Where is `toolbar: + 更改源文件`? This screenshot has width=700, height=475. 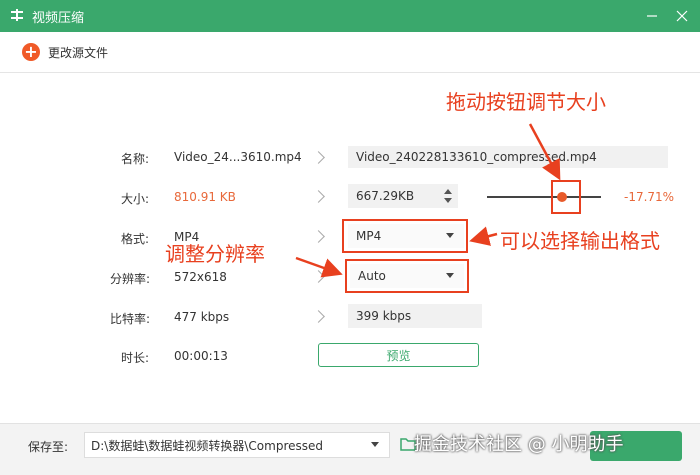
toolbar: + 更改源文件 is located at coordinates (350, 52).